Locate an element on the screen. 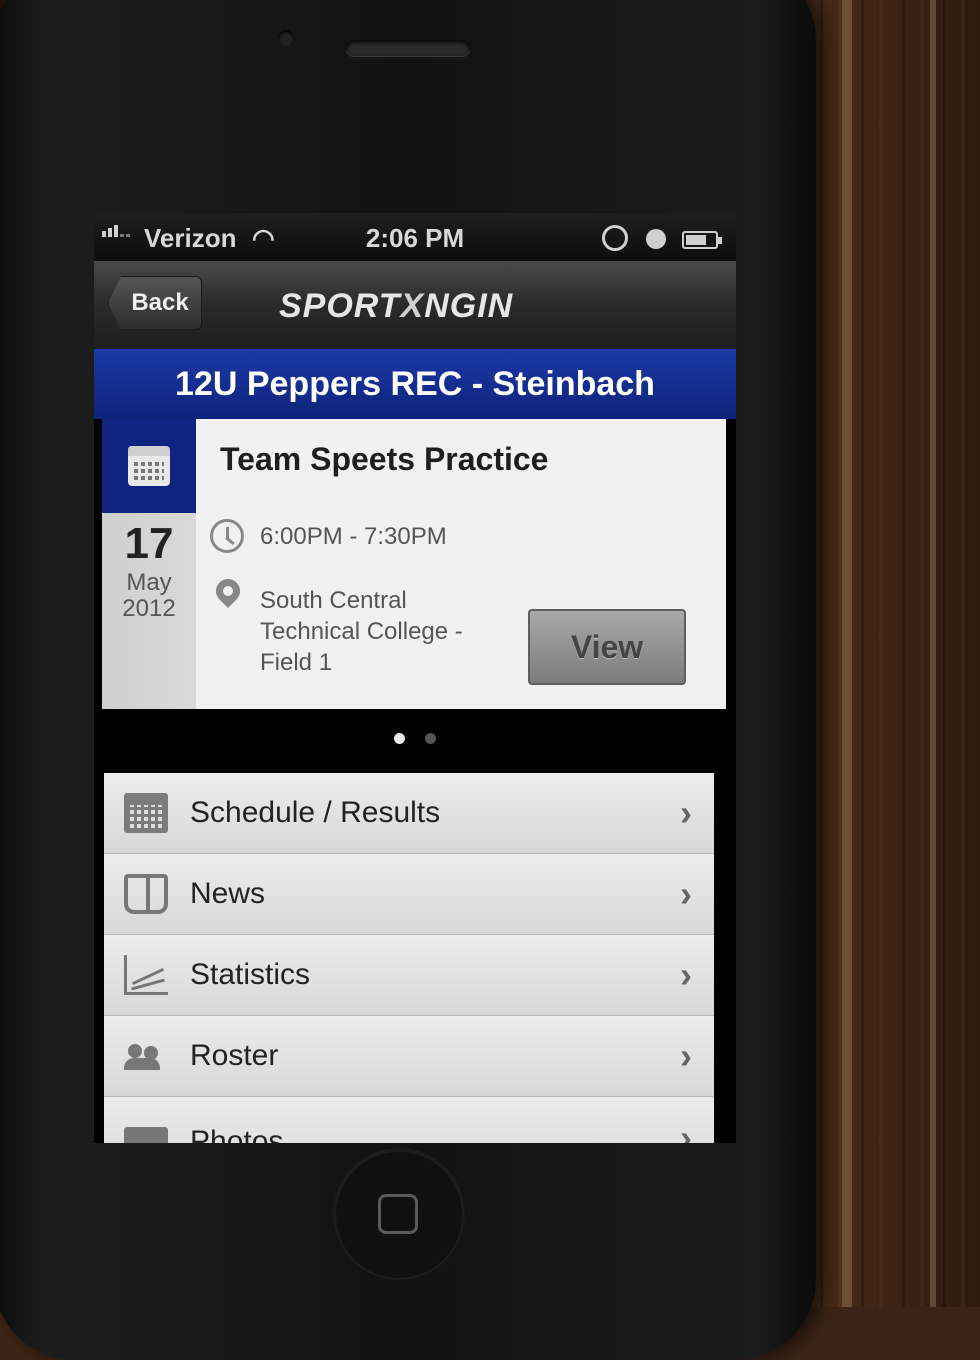 Image resolution: width=980 pixels, height=1360 pixels. menu-item-label: Photos is located at coordinates (237, 1134).